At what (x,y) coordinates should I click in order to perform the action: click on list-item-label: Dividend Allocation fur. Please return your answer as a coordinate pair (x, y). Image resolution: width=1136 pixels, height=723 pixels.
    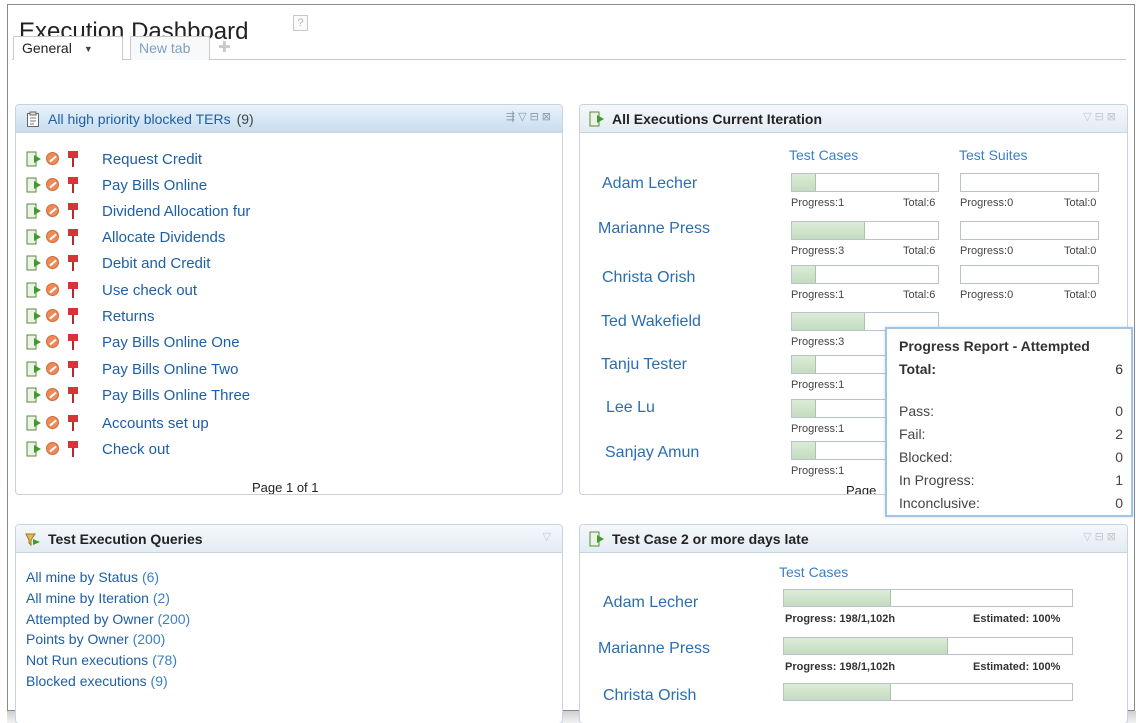
    Looking at the image, I should click on (176, 211).